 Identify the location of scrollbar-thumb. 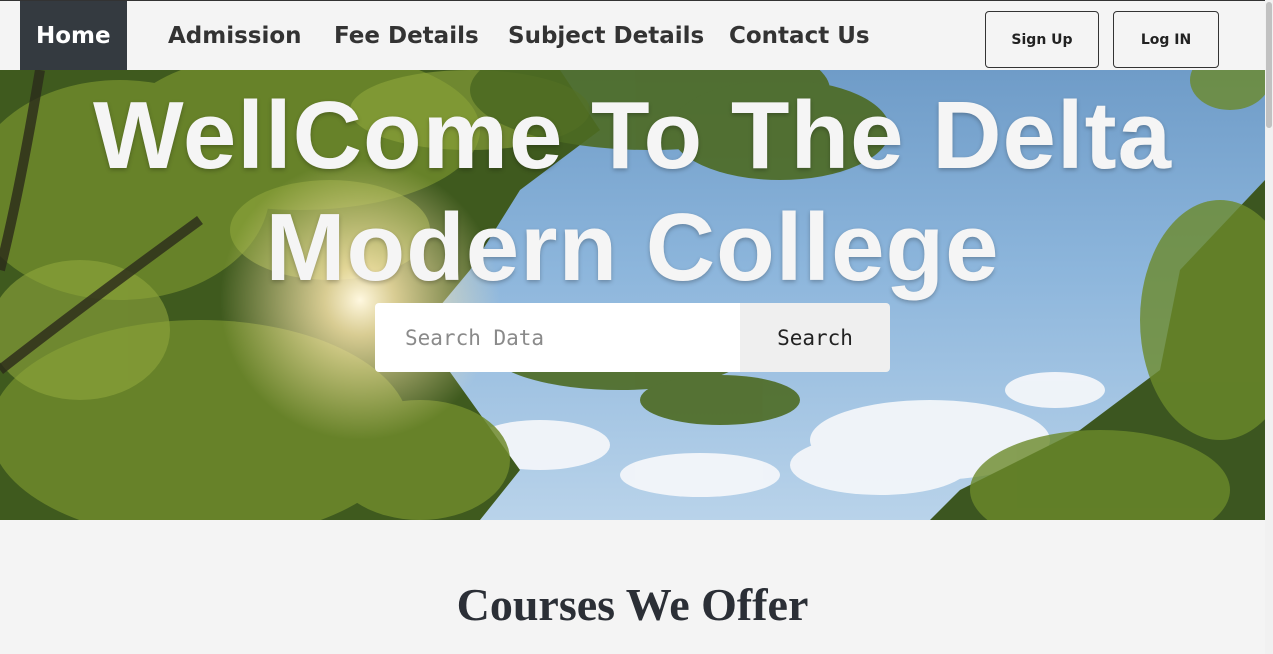
(1269, 65).